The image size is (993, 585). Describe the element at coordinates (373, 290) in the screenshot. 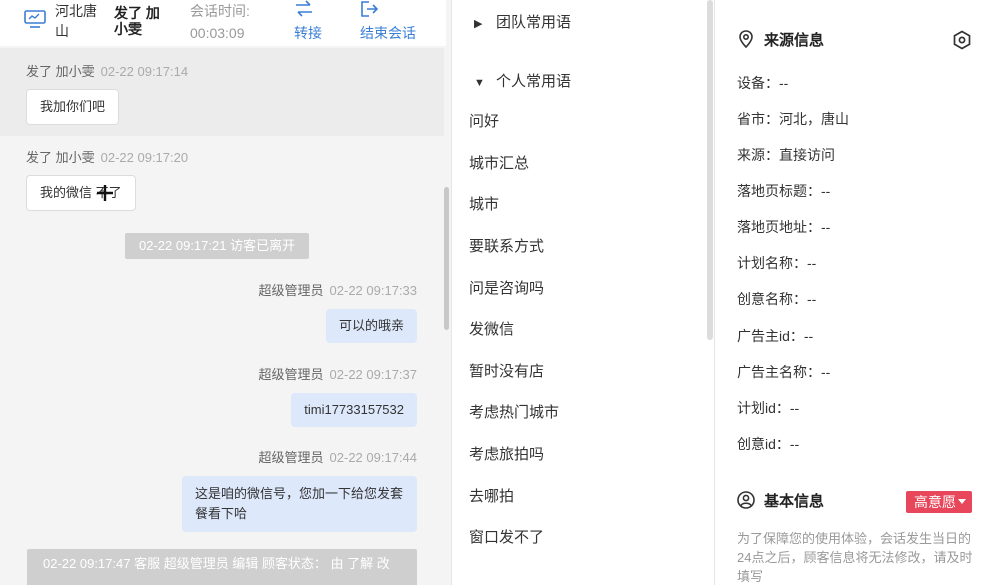

I see `message-time: 02-22 09:17:33` at that location.